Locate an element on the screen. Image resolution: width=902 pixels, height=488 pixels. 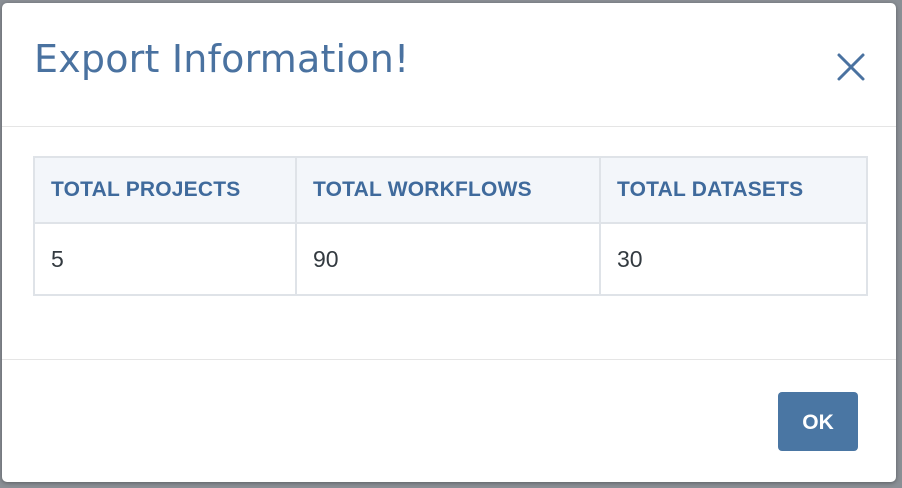
column-header-total-workflows: TOTAL WORKFLOWS is located at coordinates (448, 190).